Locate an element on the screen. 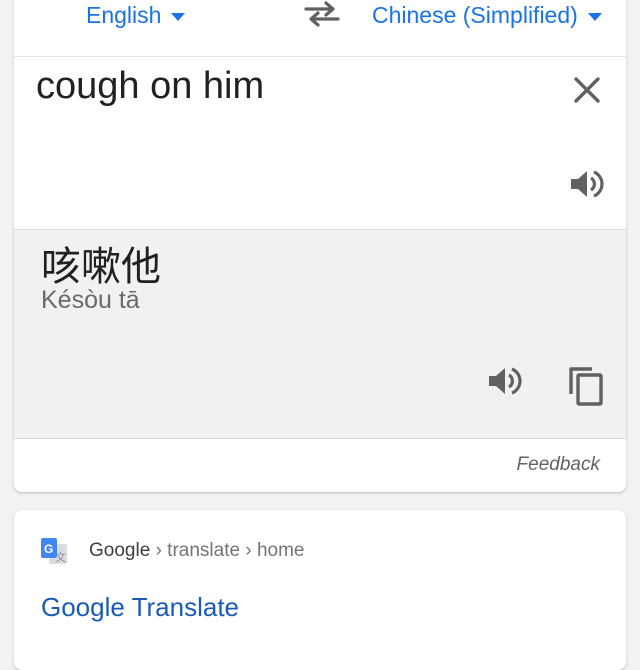 The image size is (640, 670). copy-icon is located at coordinates (586, 386).